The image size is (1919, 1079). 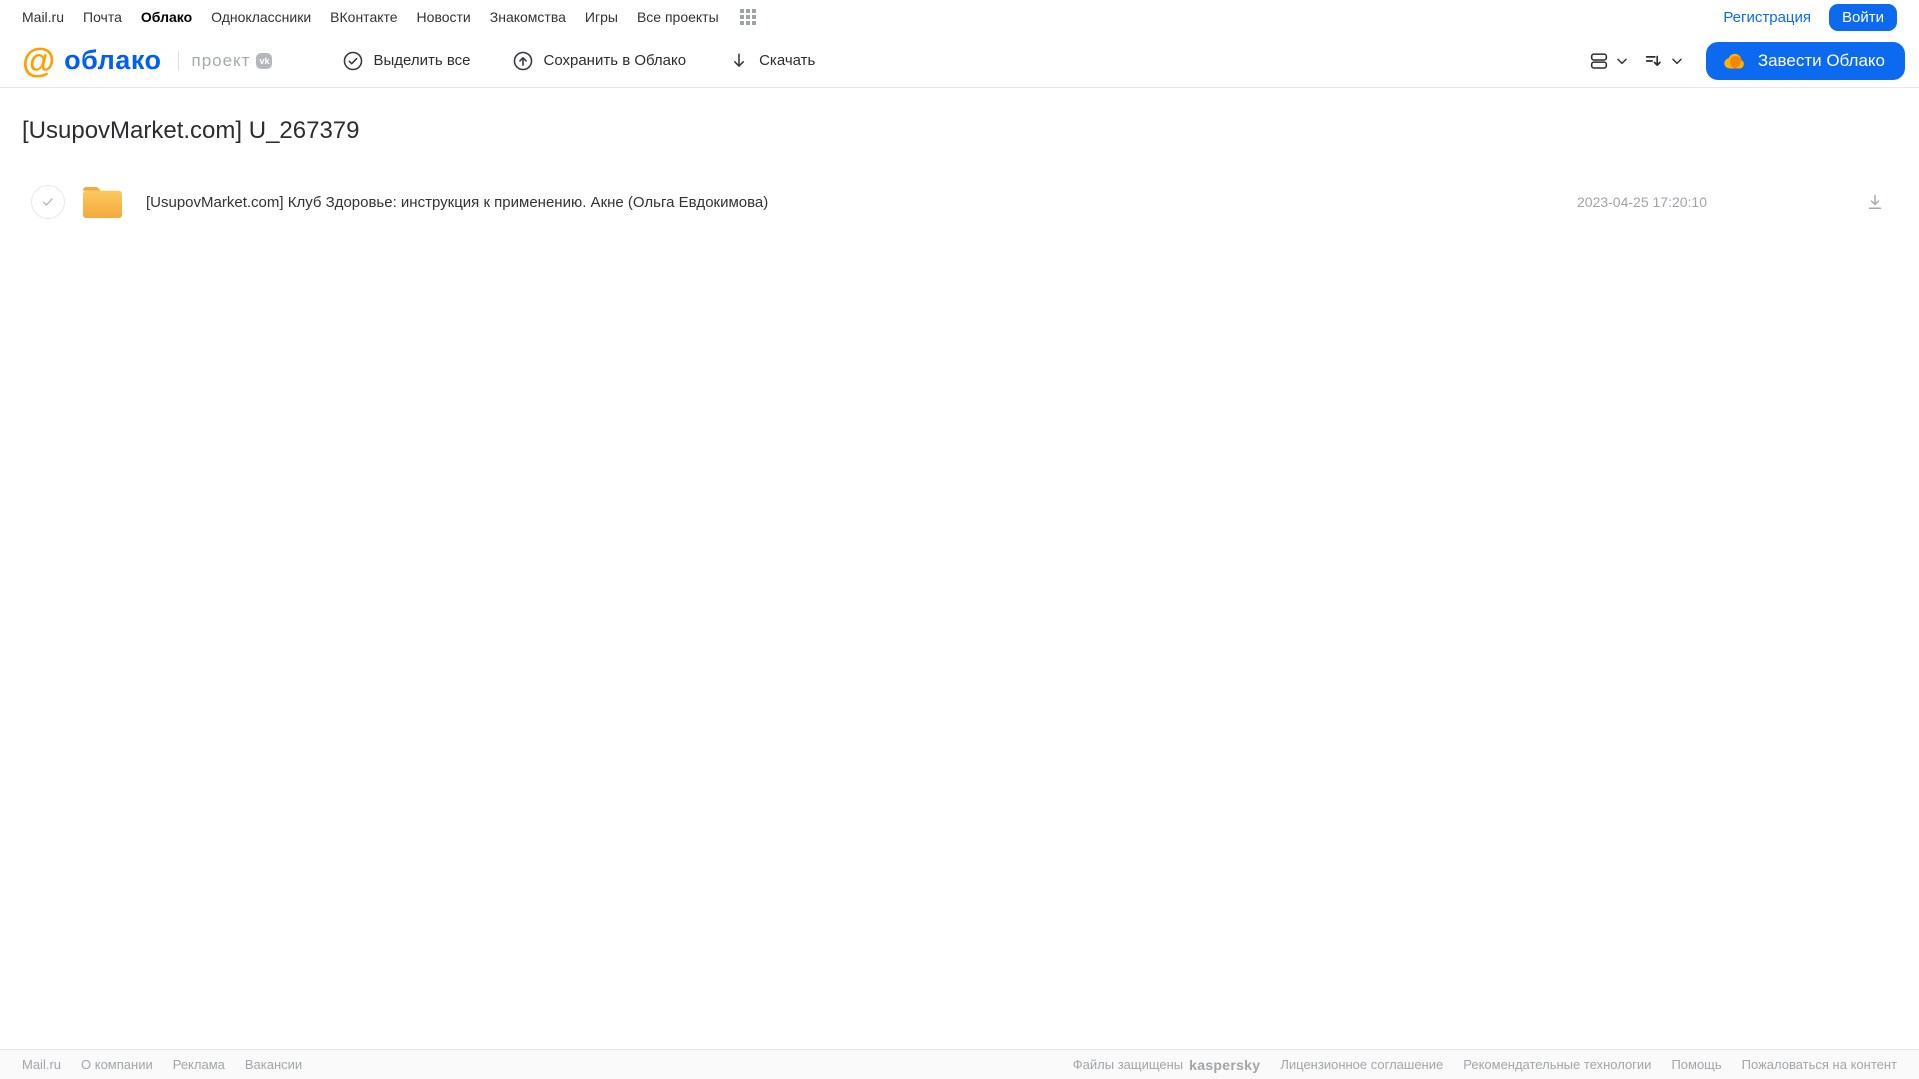 What do you see at coordinates (444, 17) in the screenshot?
I see `nav-novosti: Новости` at bounding box center [444, 17].